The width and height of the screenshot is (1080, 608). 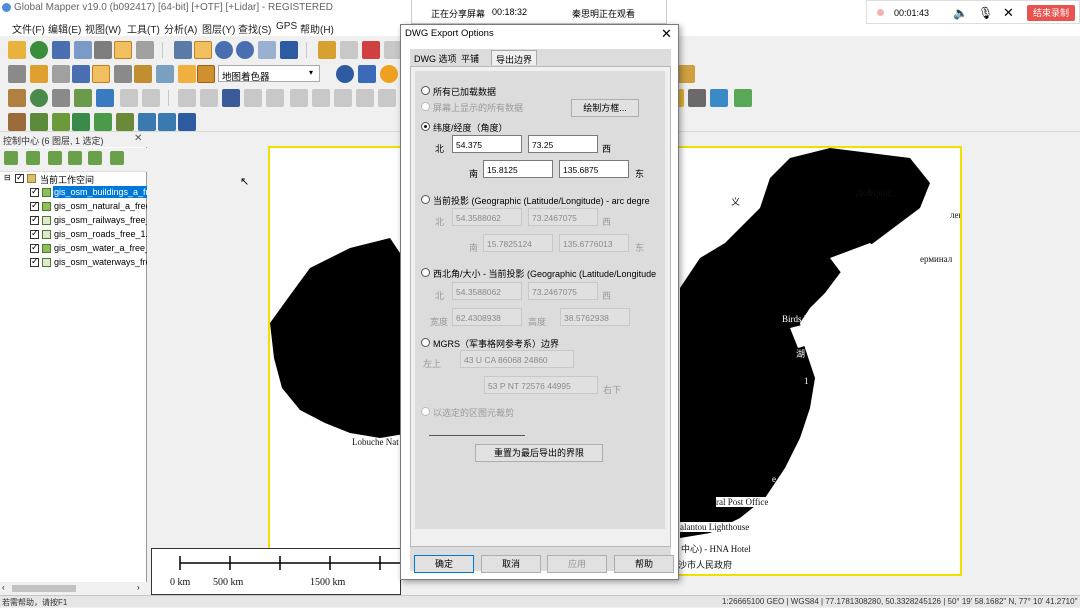 I want to click on radio-mgrs, so click(x=425, y=342).